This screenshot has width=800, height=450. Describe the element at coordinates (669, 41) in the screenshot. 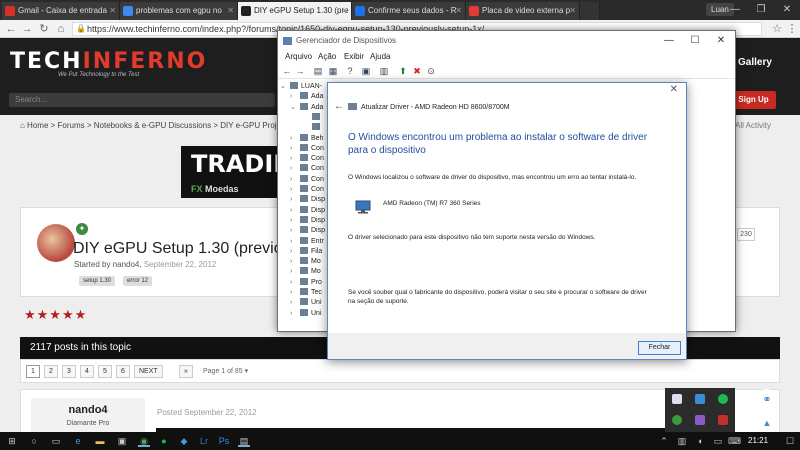

I see `minimize-icon: —` at that location.